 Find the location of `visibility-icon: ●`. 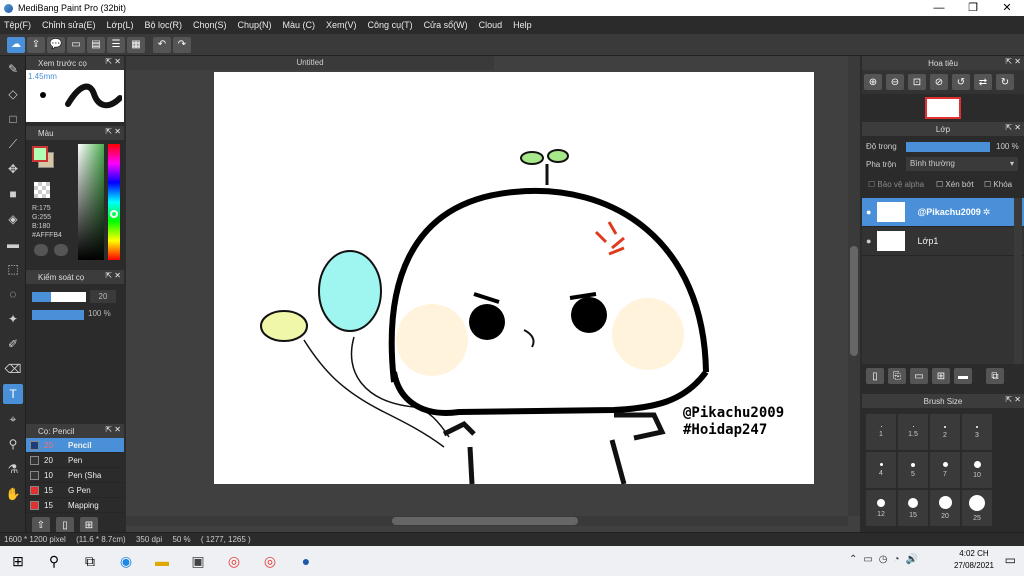

visibility-icon: ● is located at coordinates (868, 241).